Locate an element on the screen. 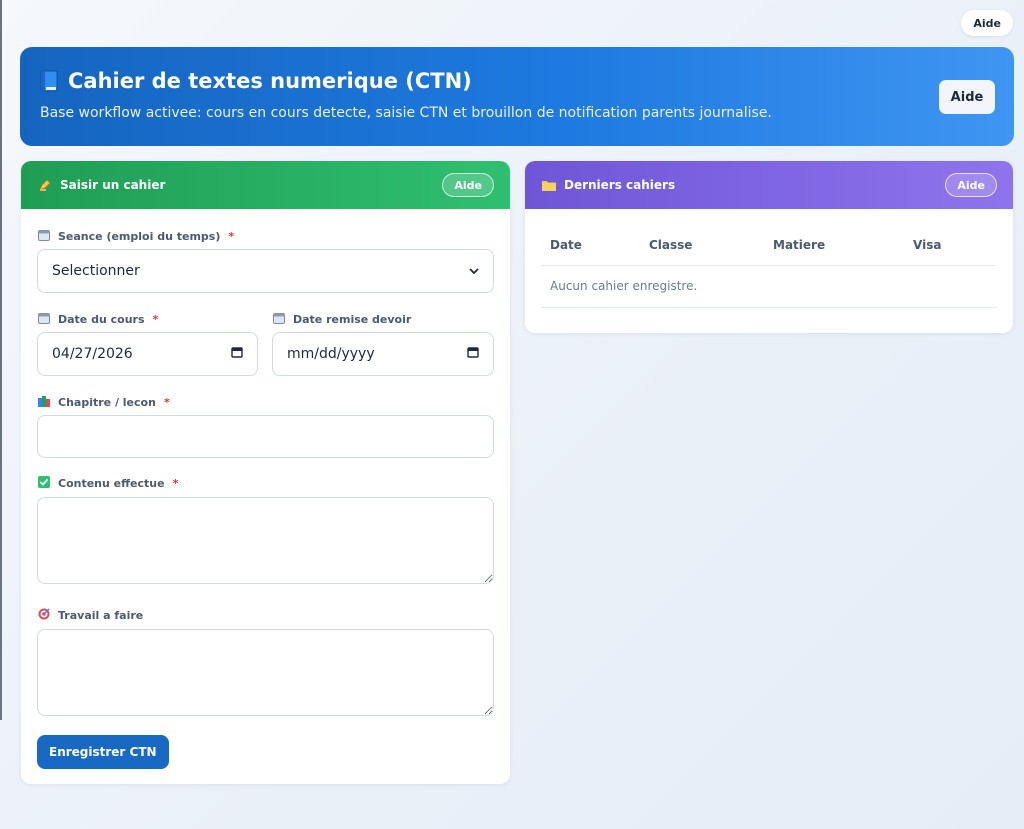  seance-label: Seance (emploi du temps) * is located at coordinates (136, 236).